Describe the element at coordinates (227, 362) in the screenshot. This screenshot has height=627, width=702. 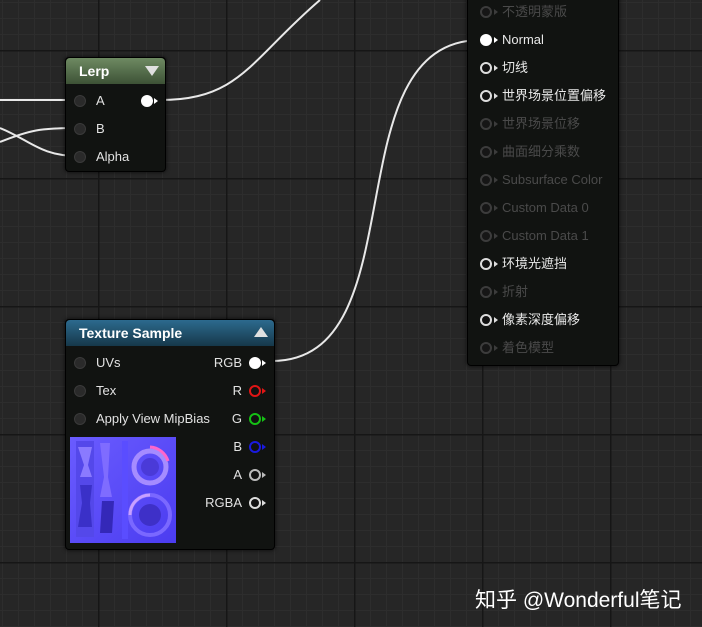
I see `pin-label: RGB` at that location.